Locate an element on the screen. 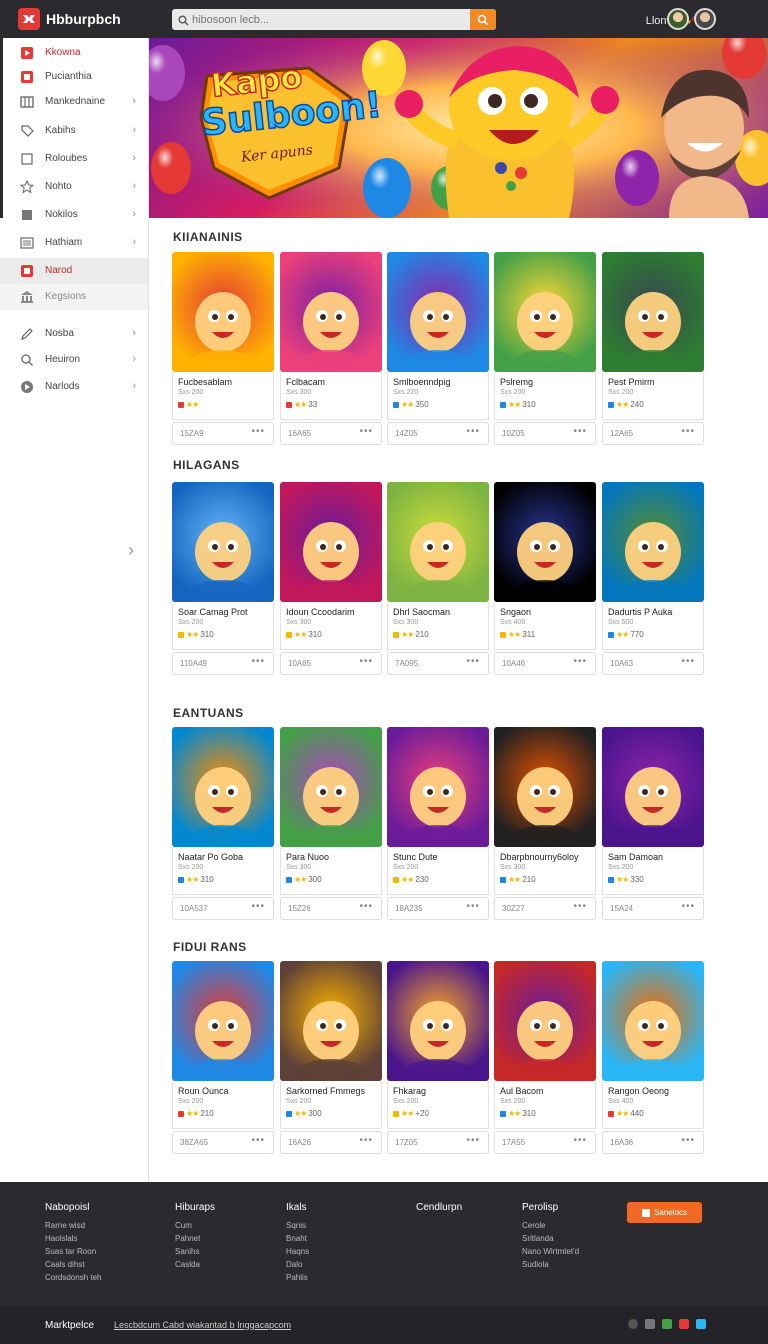 Image resolution: width=768 pixels, height=1344 pixels. sidebar-item-nokilos: Nokilos › is located at coordinates (74, 215).